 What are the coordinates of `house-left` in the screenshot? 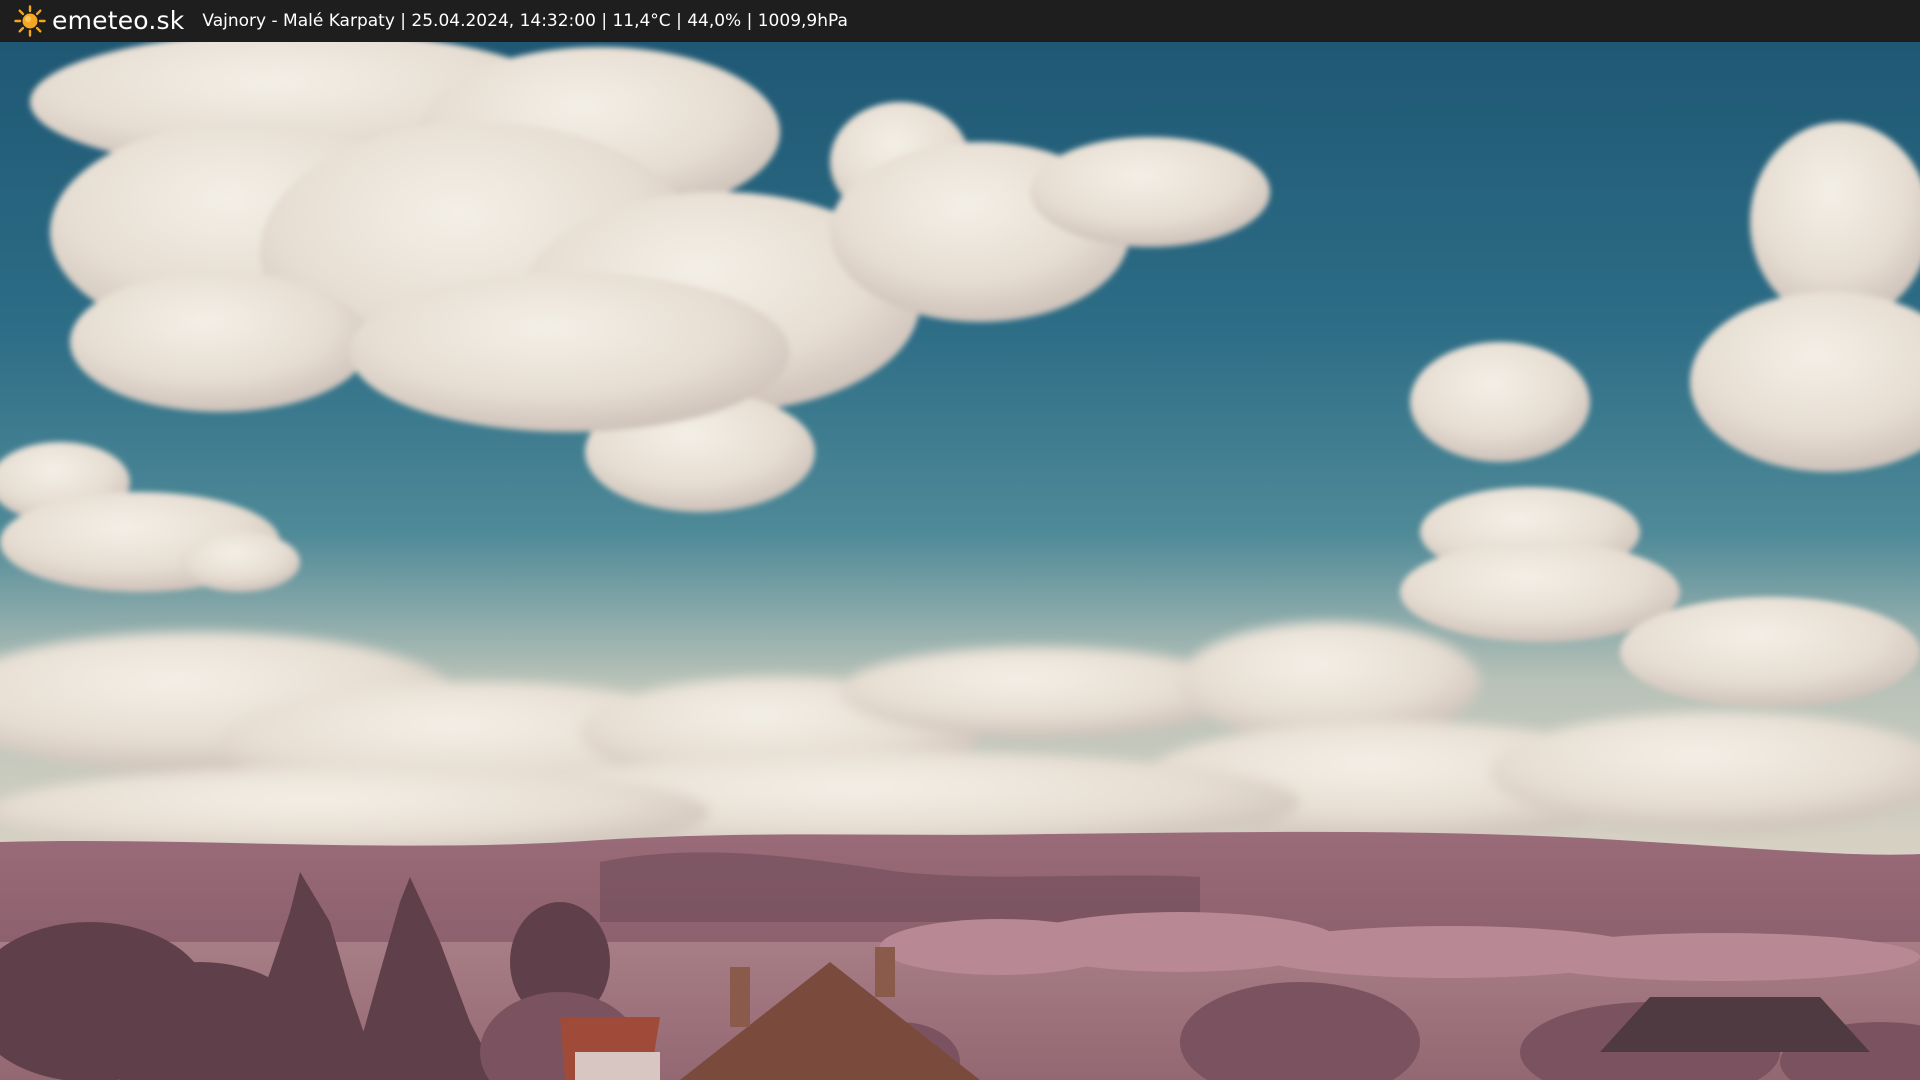 It's located at (610, 1048).